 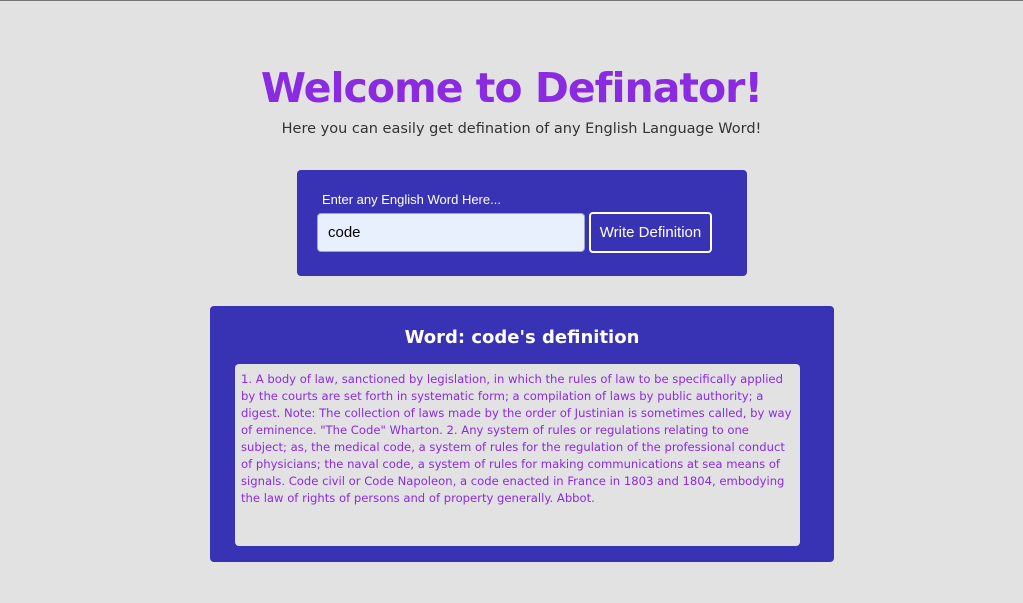 I want to click on word-input, so click(x=451, y=232).